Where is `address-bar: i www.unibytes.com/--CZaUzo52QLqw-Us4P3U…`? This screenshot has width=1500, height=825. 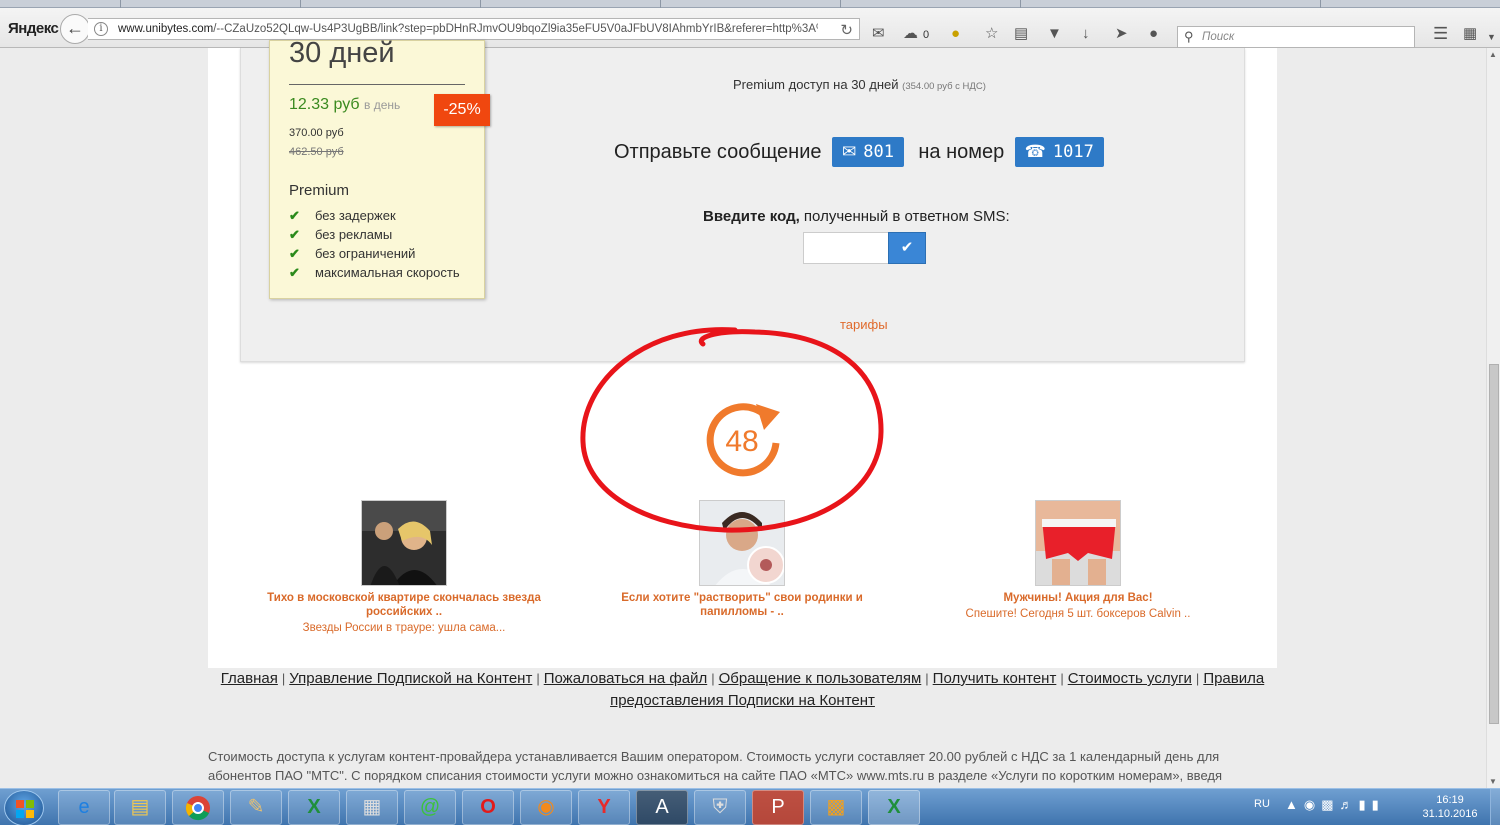
address-bar: i www.unibytes.com/--CZaUzo52QLqw-Us4P3U… is located at coordinates (474, 29).